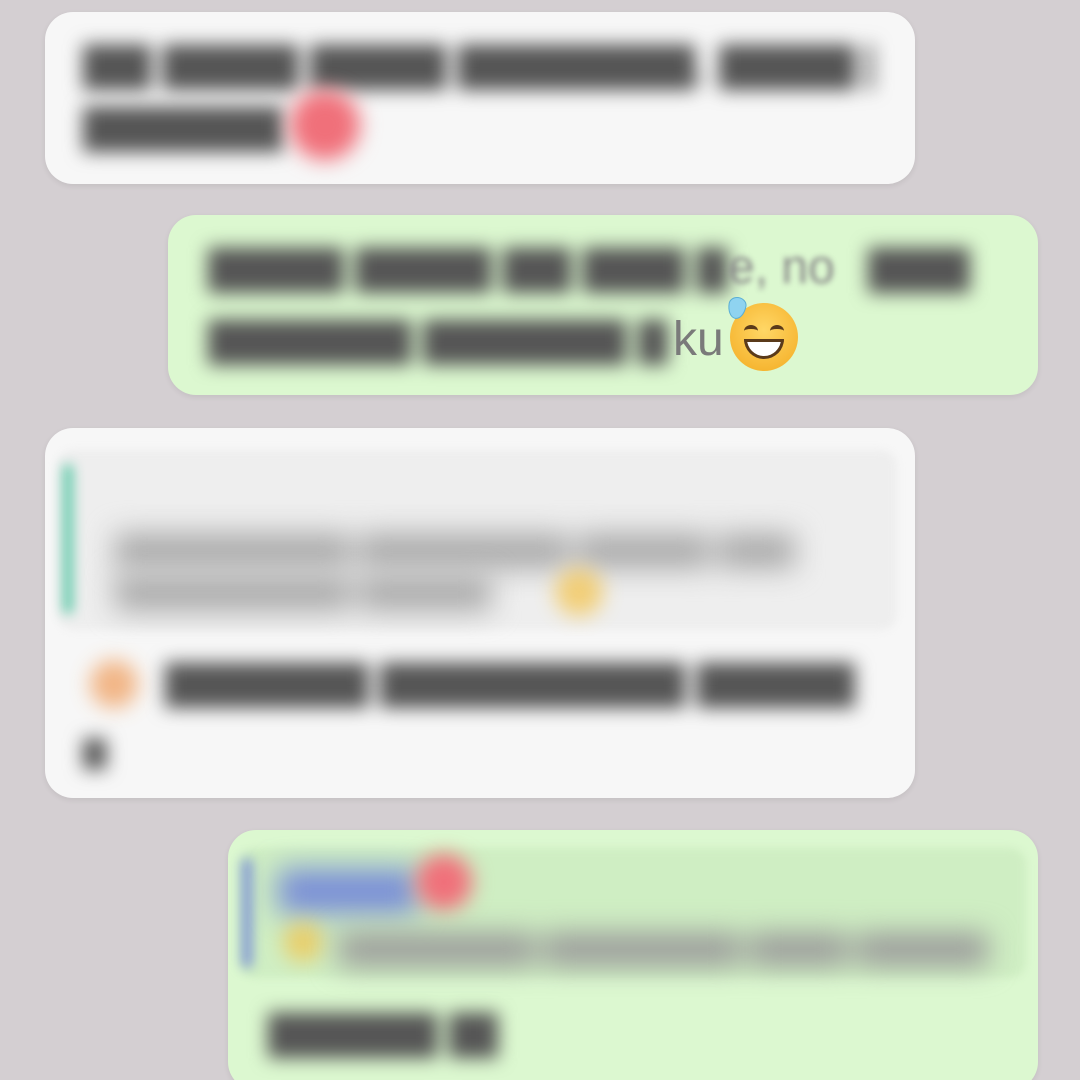 The height and width of the screenshot is (1080, 1080). What do you see at coordinates (762, 333) in the screenshot?
I see `sweat-smile-emoji-icon` at bounding box center [762, 333].